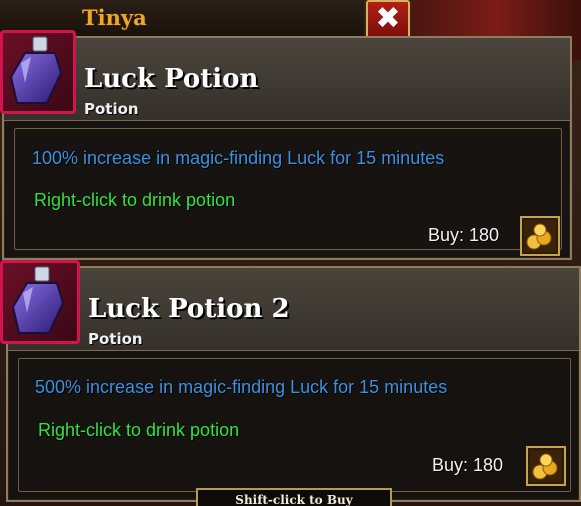 The image size is (581, 506). I want to click on close-x-icon: ✖, so click(388, 18).